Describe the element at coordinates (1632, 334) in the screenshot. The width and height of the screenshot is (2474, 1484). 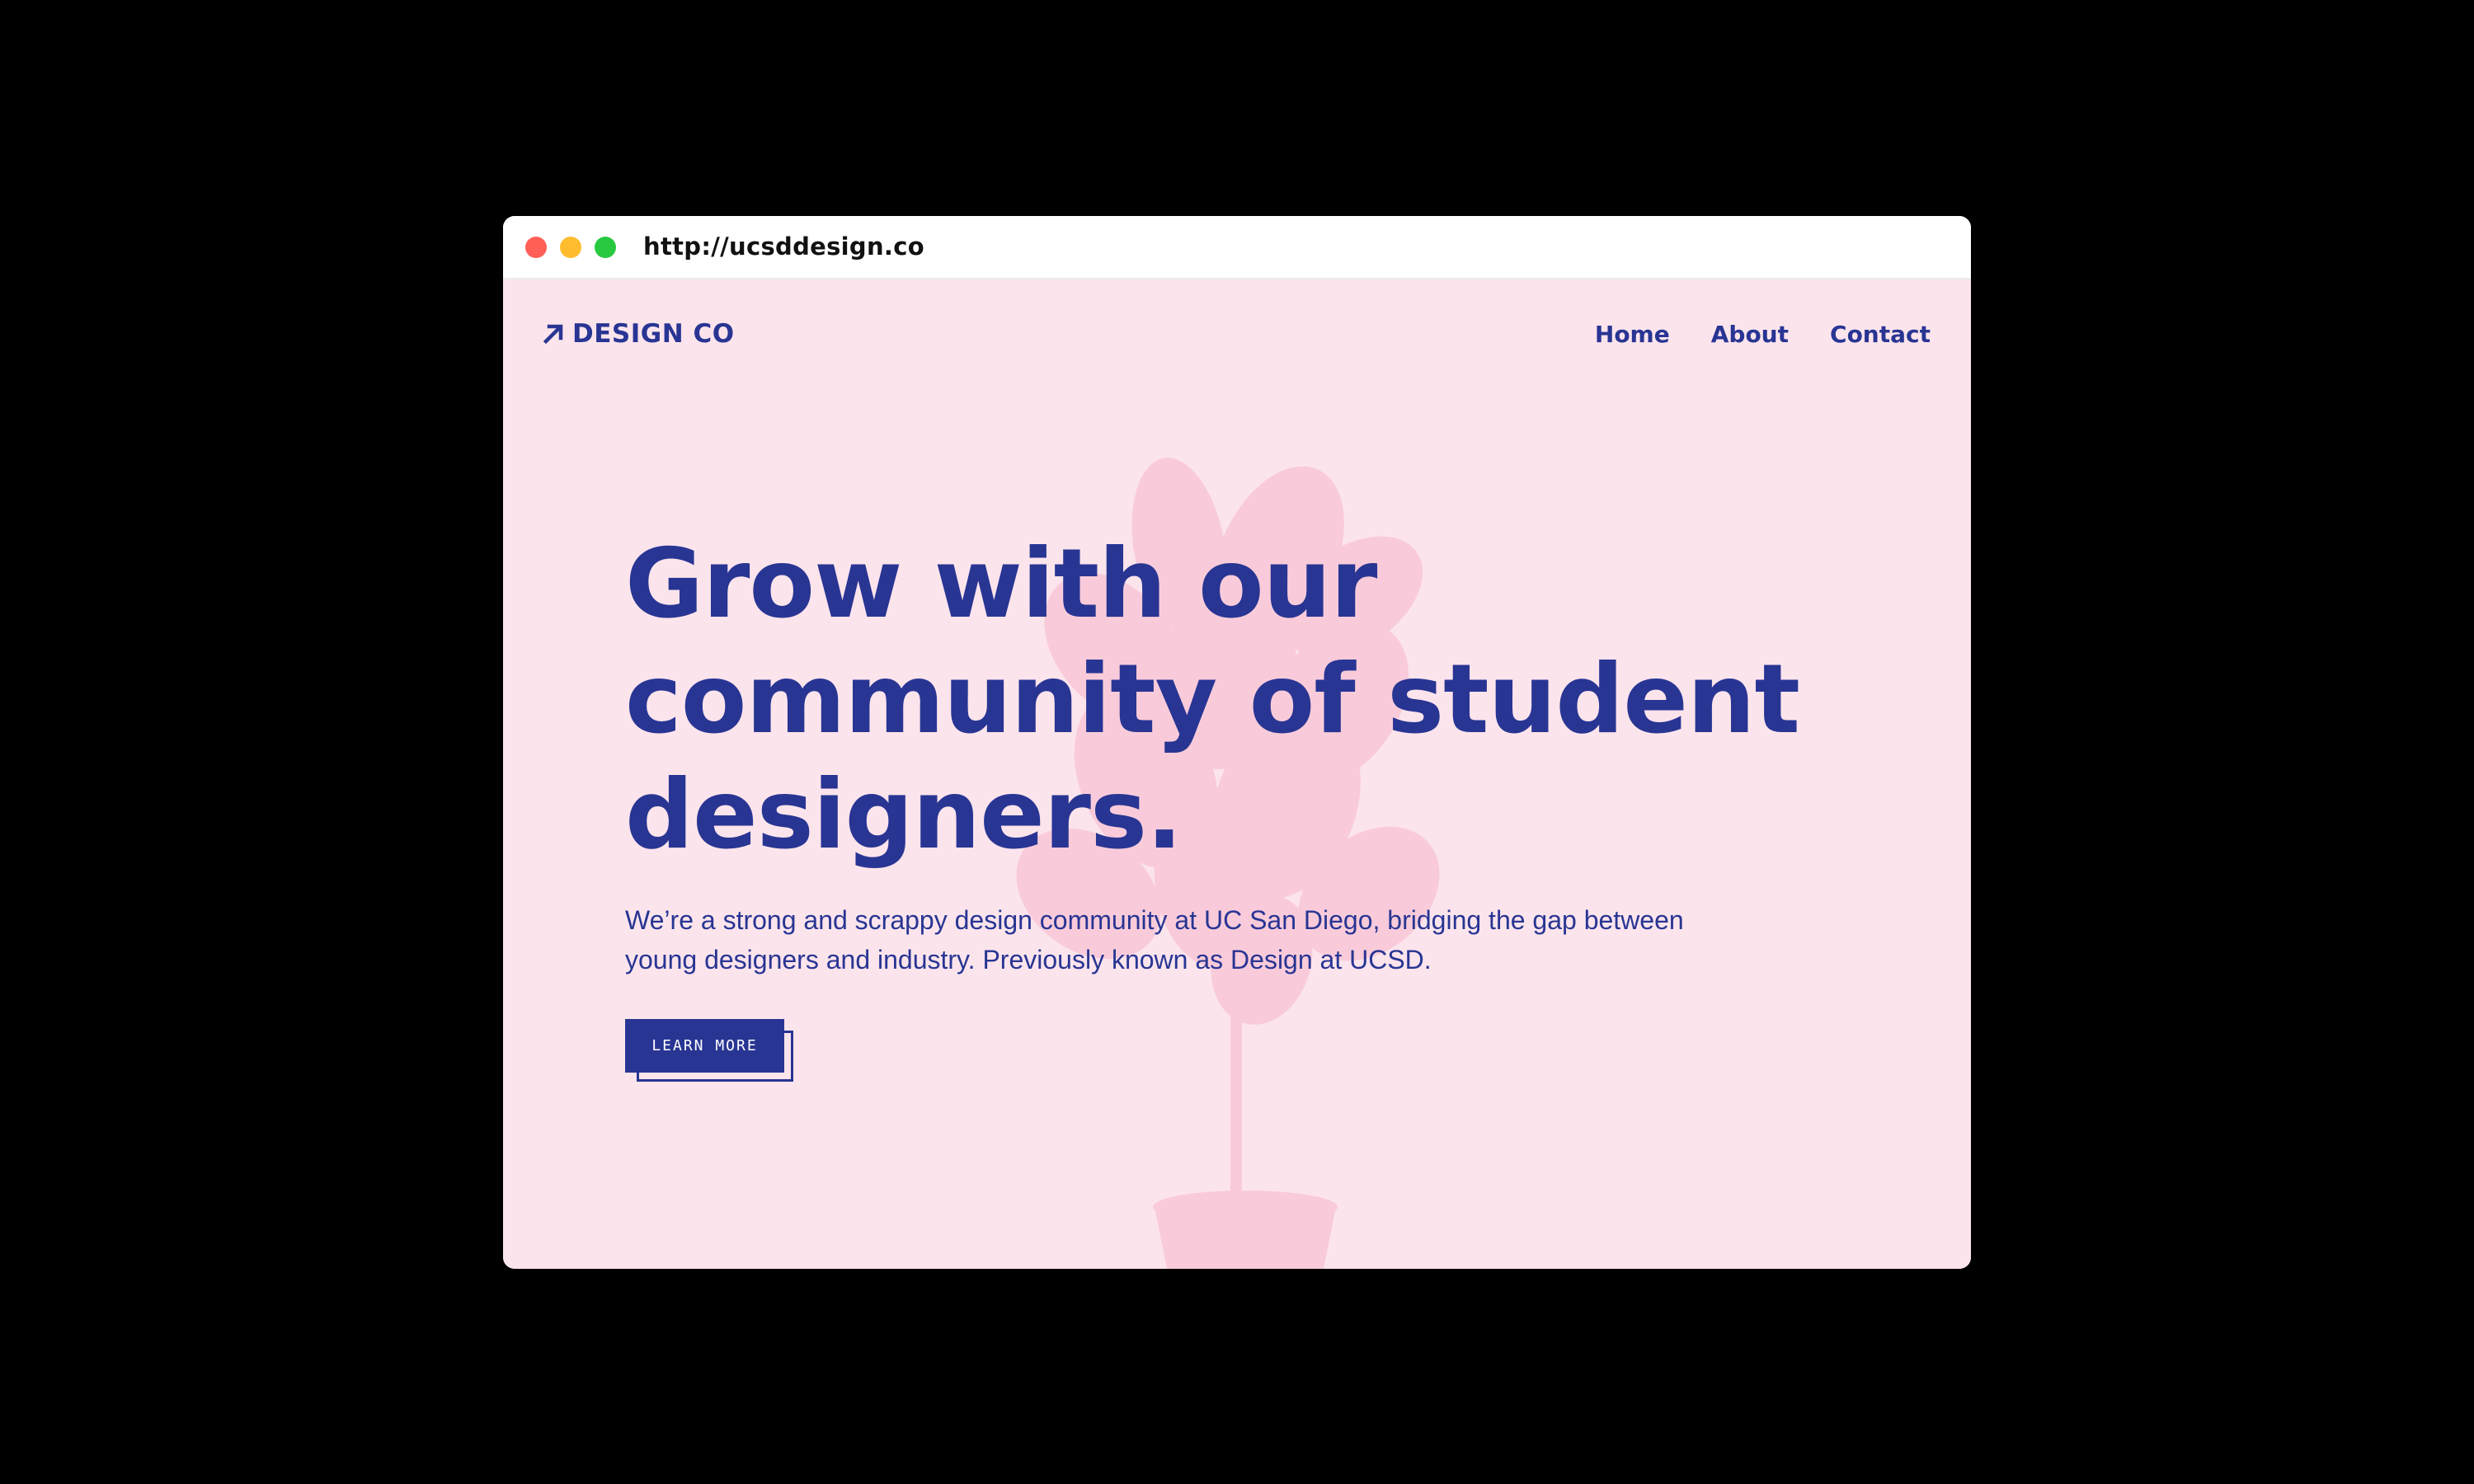
I see `nav-home-link: Home` at that location.